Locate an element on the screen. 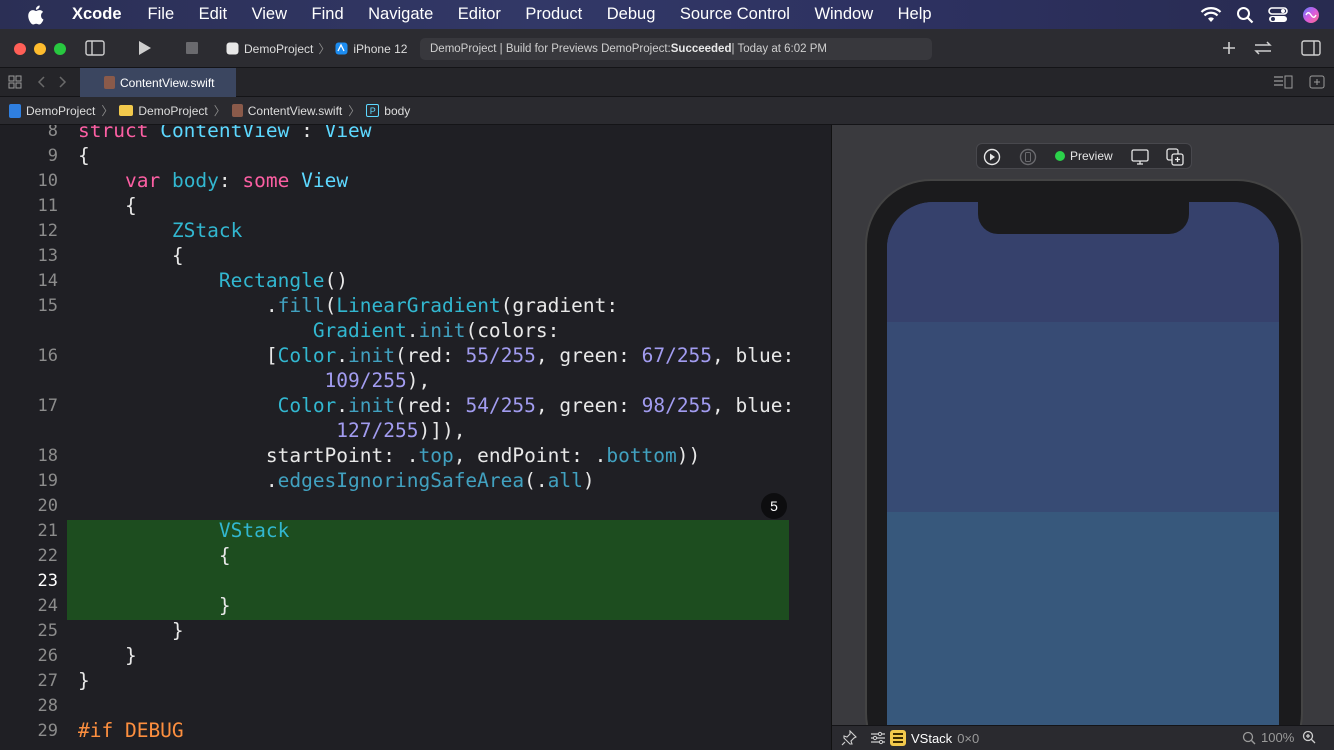 The height and width of the screenshot is (750, 1334). jumpbar-folder-label: DemoProject is located at coordinates (173, 110).